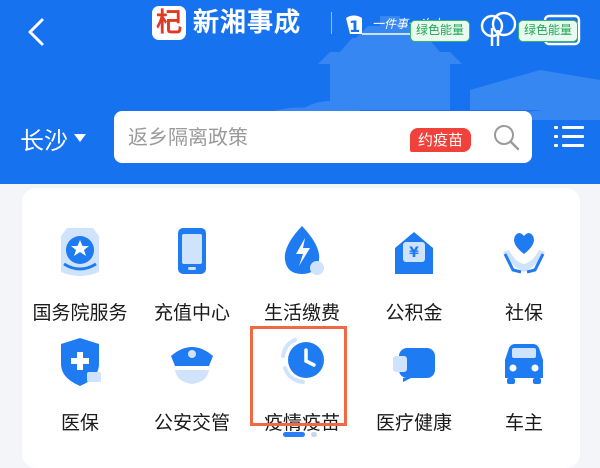  What do you see at coordinates (354, 26) in the screenshot?
I see `svg-text: 1` at bounding box center [354, 26].